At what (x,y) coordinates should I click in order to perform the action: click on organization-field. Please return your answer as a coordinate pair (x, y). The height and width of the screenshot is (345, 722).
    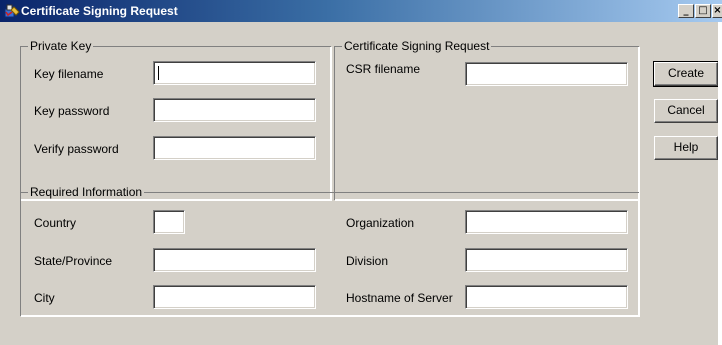
    Looking at the image, I should click on (546, 222).